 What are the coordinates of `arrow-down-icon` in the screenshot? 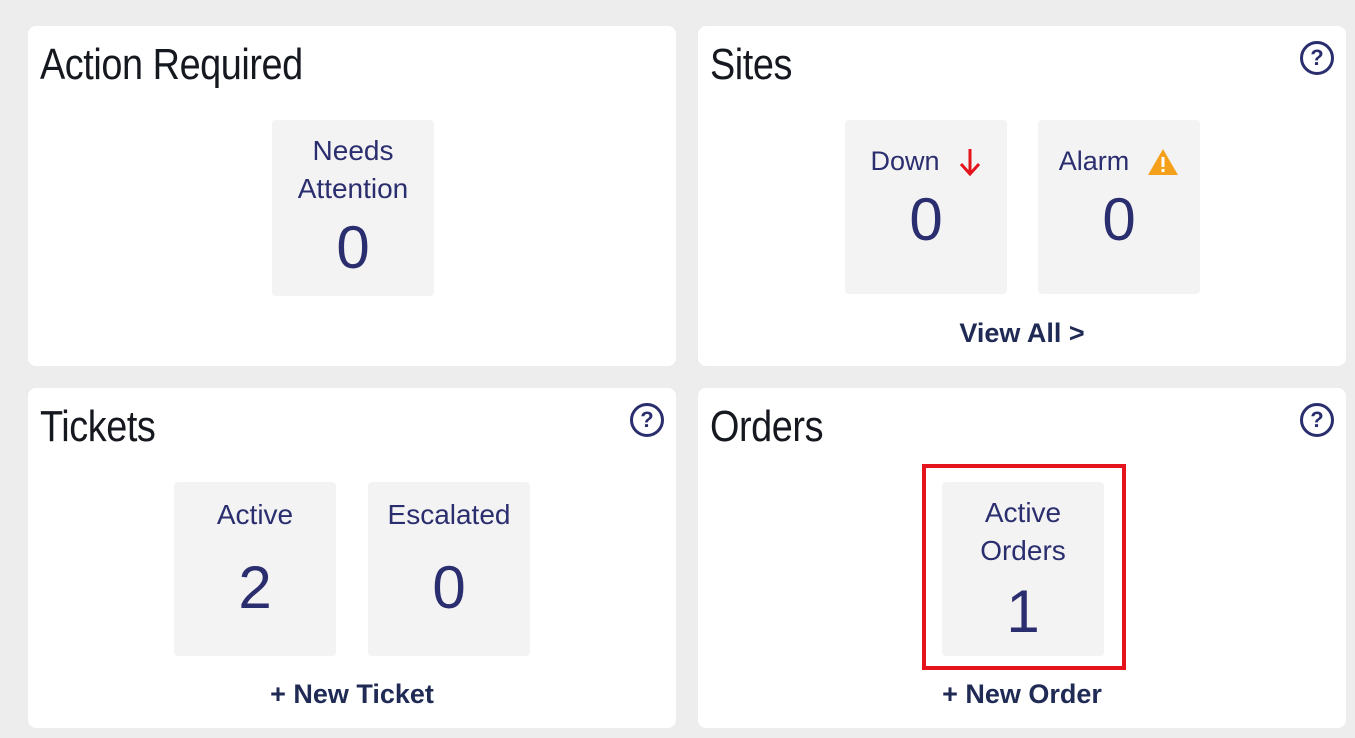 It's located at (969, 162).